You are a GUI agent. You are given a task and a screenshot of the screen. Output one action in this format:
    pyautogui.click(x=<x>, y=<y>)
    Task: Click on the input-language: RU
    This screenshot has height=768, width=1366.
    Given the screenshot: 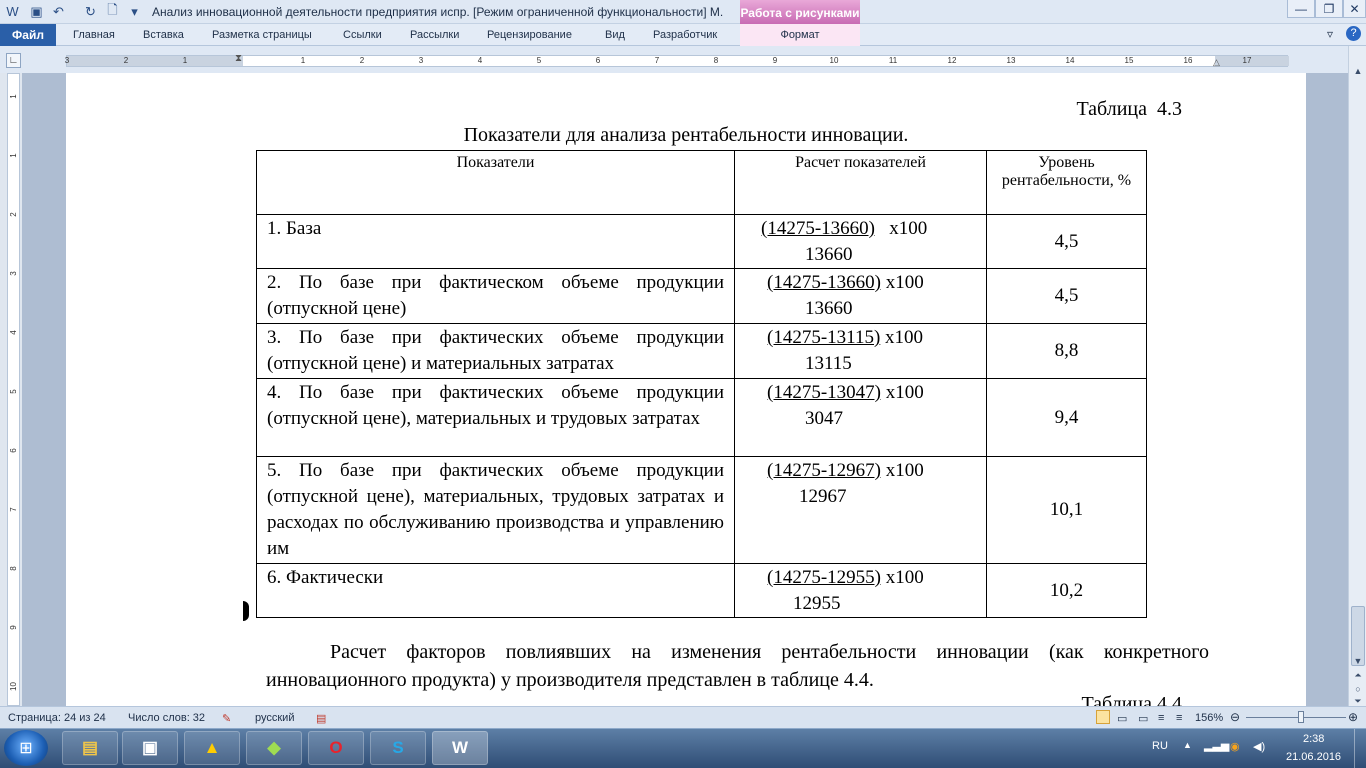 What is the action you would take?
    pyautogui.click(x=1160, y=746)
    